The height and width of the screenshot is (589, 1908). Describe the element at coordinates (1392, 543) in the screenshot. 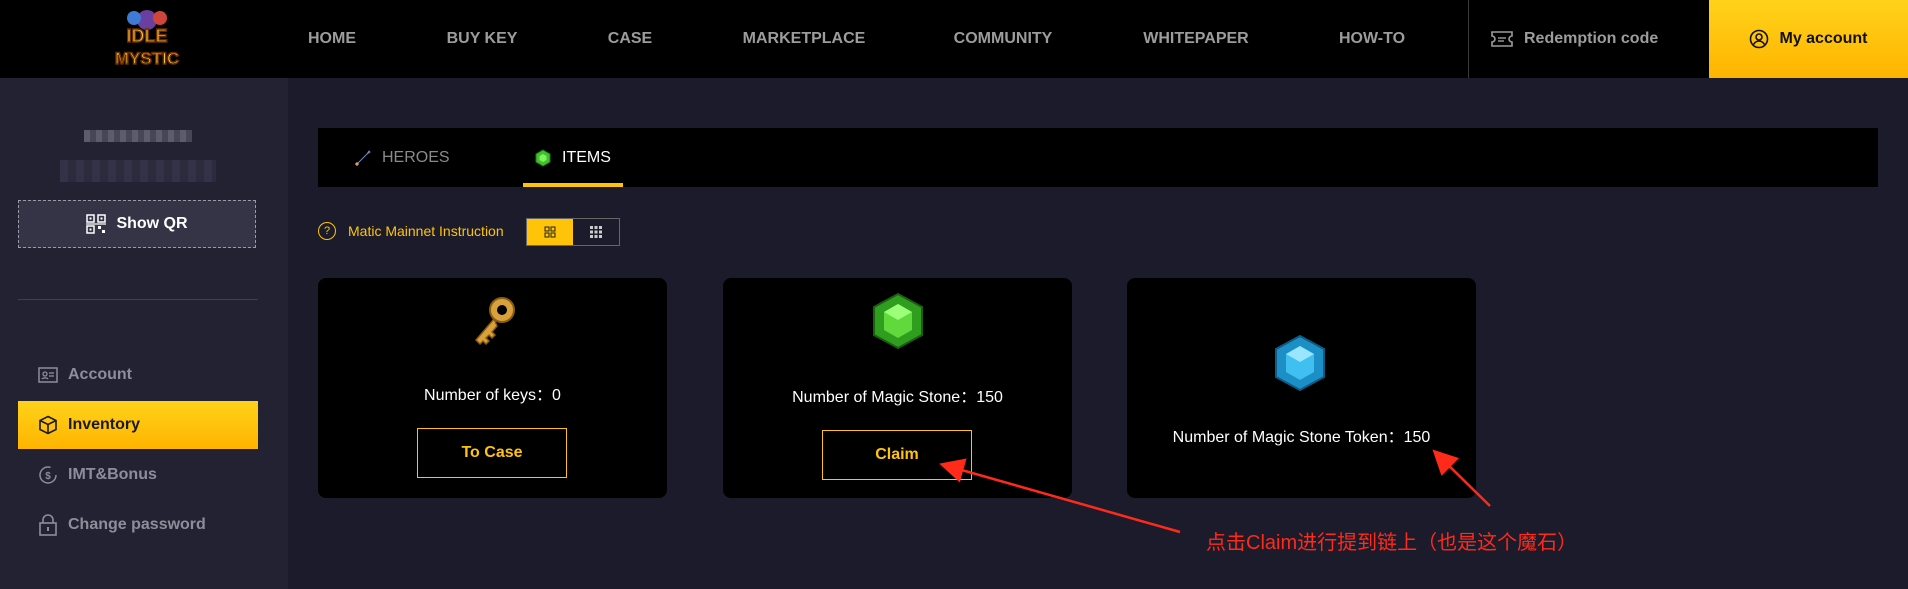

I see `annotation-text: 点击Claim进行提到链上（也是这个魔石）` at that location.